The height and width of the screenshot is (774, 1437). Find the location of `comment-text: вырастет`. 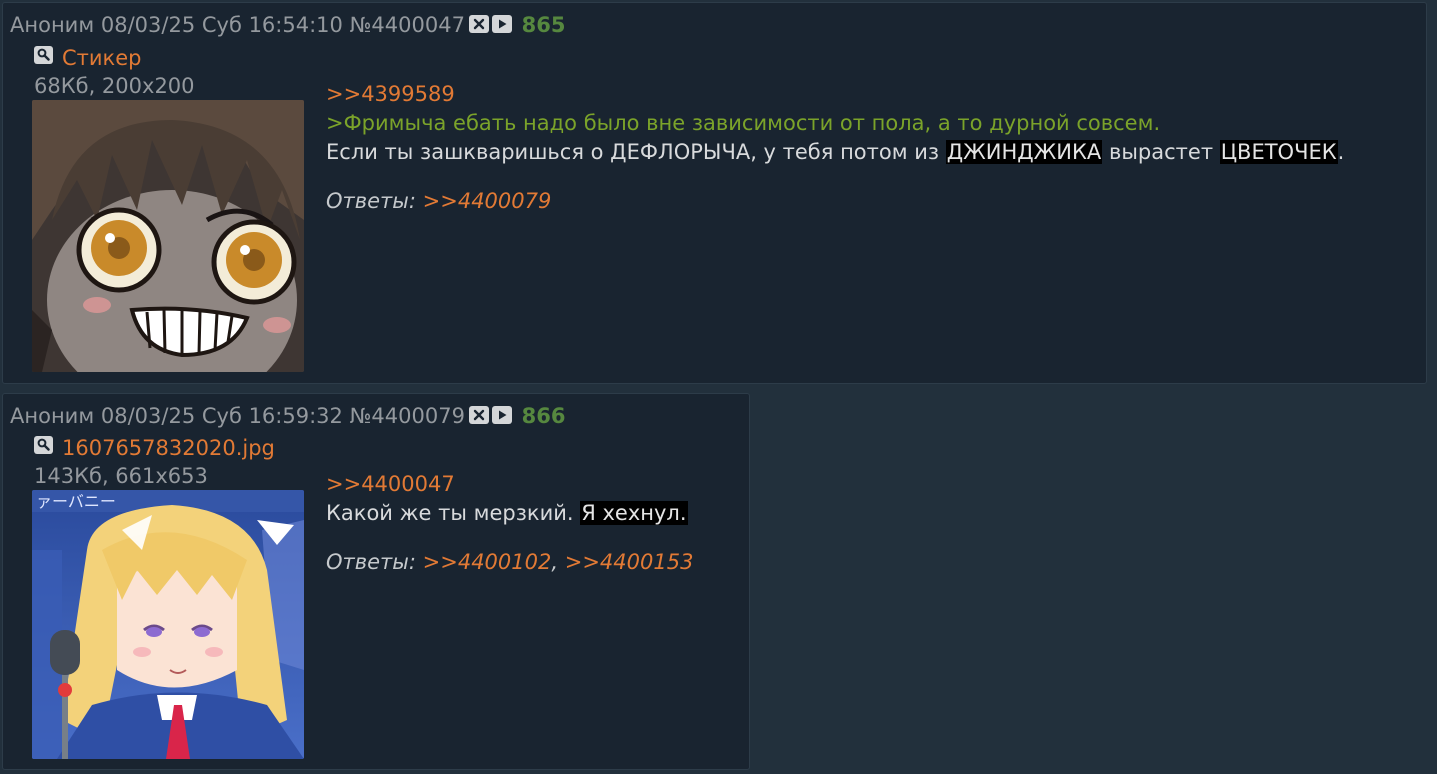

comment-text: вырастет is located at coordinates (1161, 152).